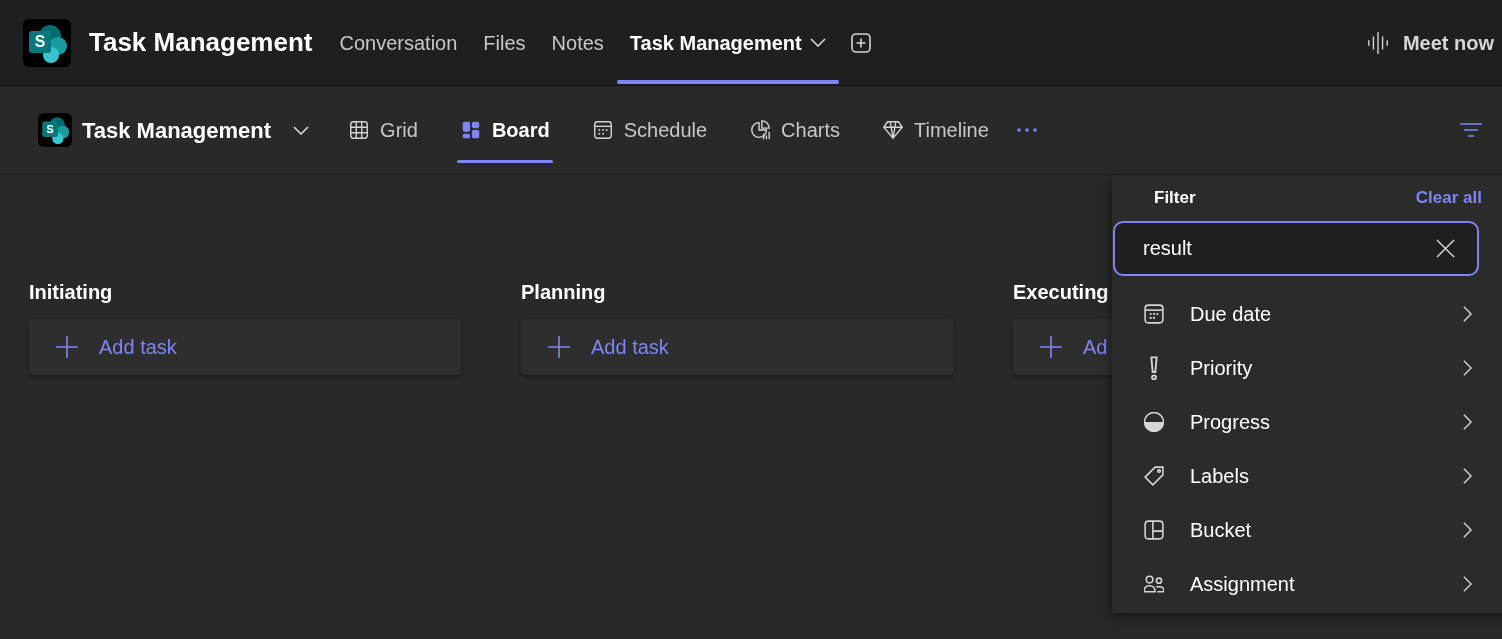  Describe the element at coordinates (602, 130) in the screenshot. I see `schedule-icon` at that location.